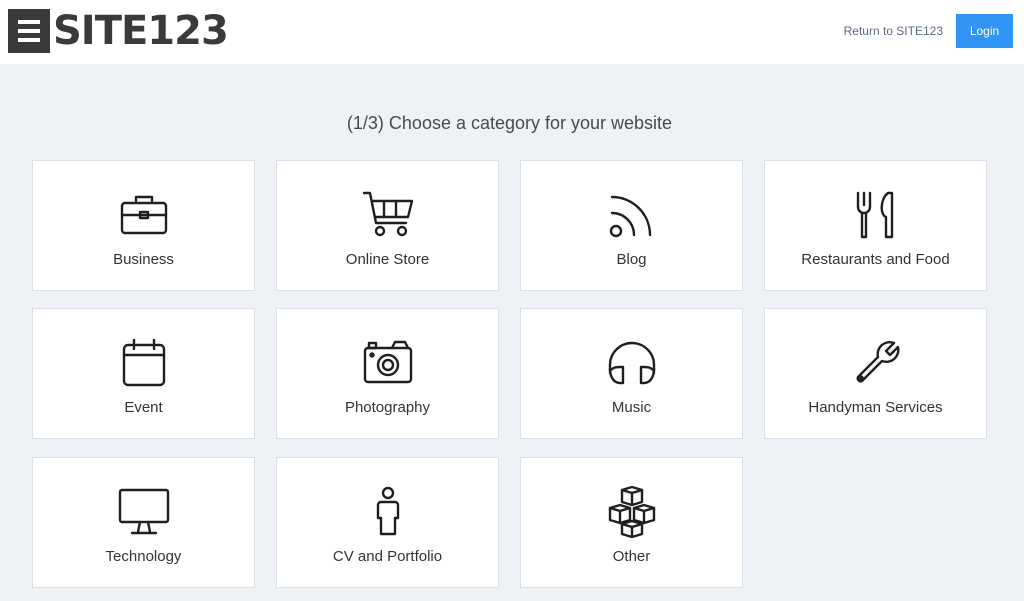 This screenshot has height=601, width=1024. I want to click on category-label: Online Store, so click(387, 259).